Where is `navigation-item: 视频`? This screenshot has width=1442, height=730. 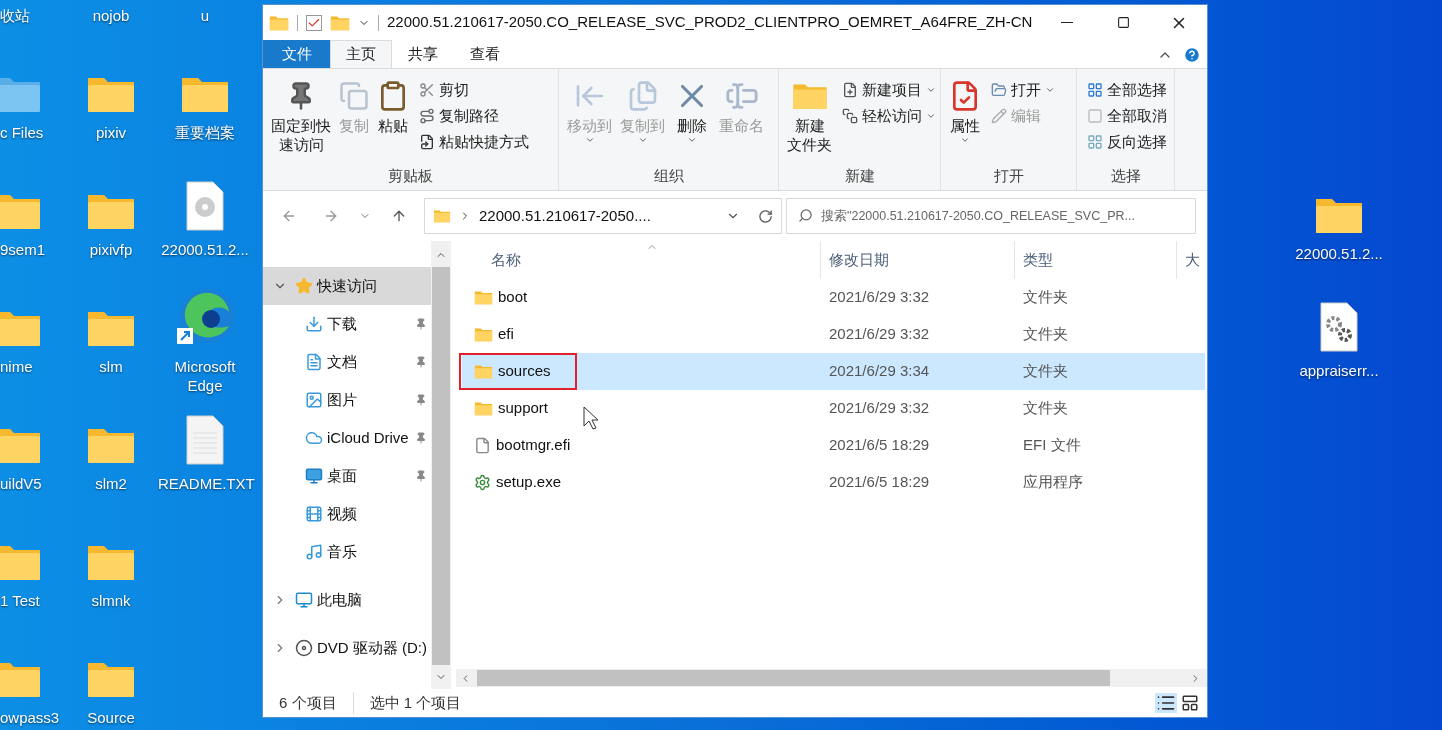
navigation-item: 视频 is located at coordinates (347, 514).